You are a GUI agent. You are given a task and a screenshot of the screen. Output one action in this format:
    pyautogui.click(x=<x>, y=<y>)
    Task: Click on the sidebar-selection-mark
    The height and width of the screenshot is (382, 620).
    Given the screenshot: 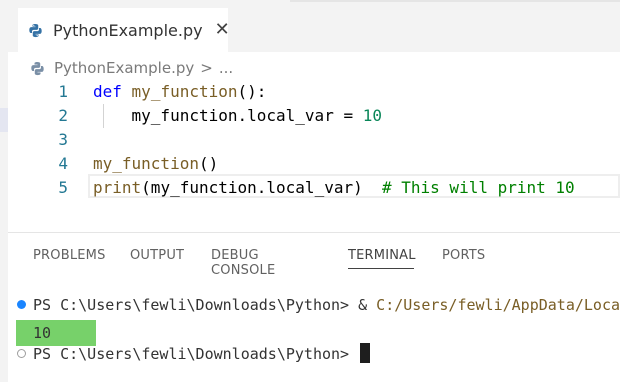 What is the action you would take?
    pyautogui.click(x=4, y=120)
    